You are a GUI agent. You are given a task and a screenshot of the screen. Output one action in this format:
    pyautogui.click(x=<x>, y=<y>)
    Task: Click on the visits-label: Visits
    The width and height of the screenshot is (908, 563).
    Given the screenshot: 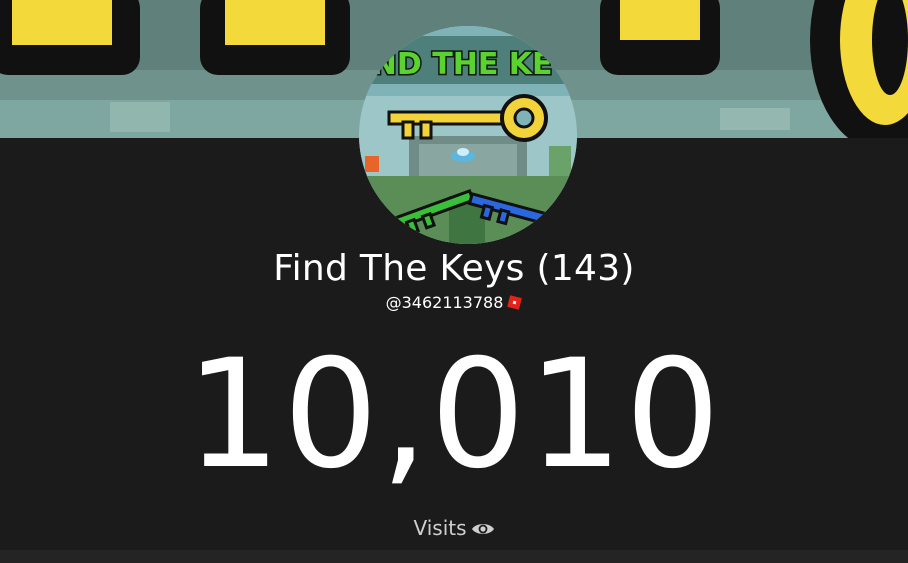 What is the action you would take?
    pyautogui.click(x=440, y=528)
    